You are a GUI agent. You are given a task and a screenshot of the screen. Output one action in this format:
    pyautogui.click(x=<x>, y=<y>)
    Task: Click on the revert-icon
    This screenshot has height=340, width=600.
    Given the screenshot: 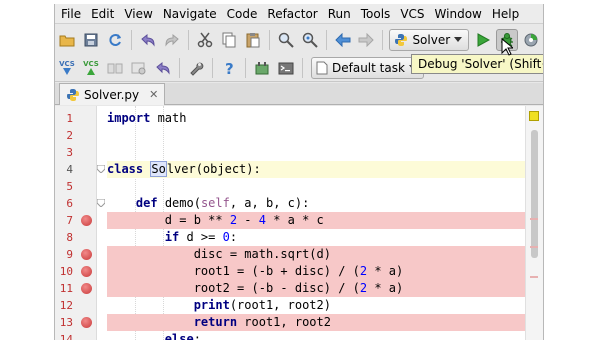 What is the action you would take?
    pyautogui.click(x=163, y=68)
    